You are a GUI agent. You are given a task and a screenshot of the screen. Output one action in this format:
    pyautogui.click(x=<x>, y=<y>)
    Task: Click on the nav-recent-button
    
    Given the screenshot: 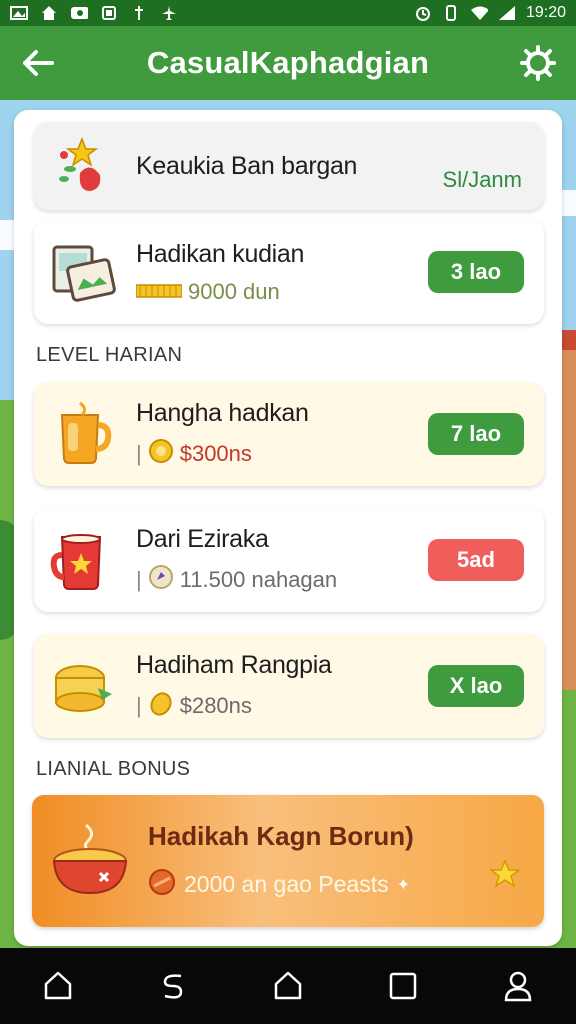 What is the action you would take?
    pyautogui.click(x=403, y=986)
    